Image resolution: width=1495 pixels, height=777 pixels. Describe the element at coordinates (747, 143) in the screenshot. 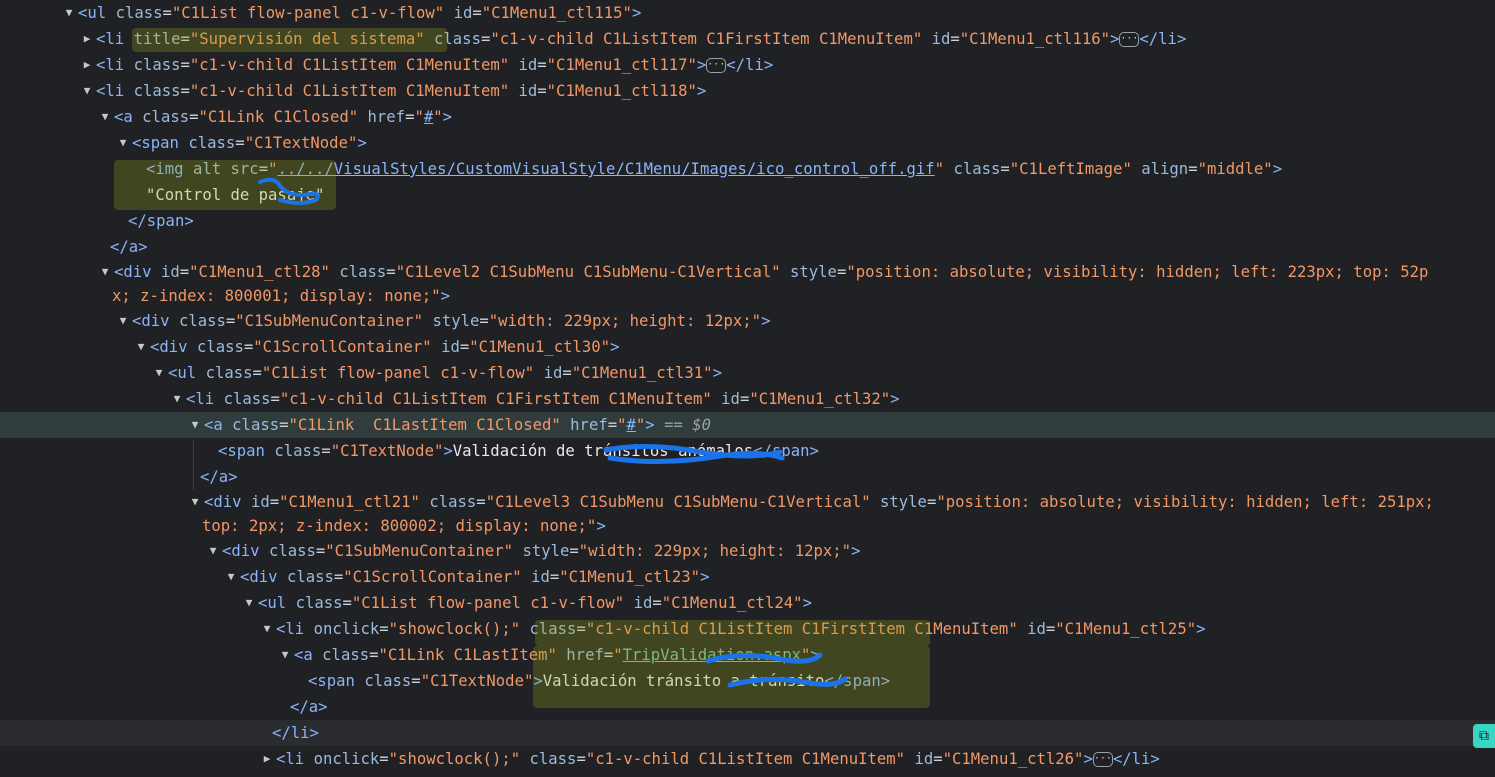

I see `dom-node: ▼ <span class="C1TextNode">` at that location.